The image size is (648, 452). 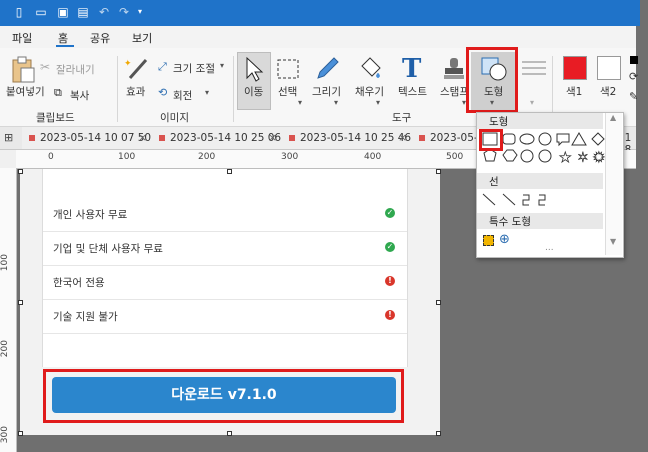 What do you see at coordinates (608, 91) in the screenshot?
I see `color2-button: 색2` at bounding box center [608, 91].